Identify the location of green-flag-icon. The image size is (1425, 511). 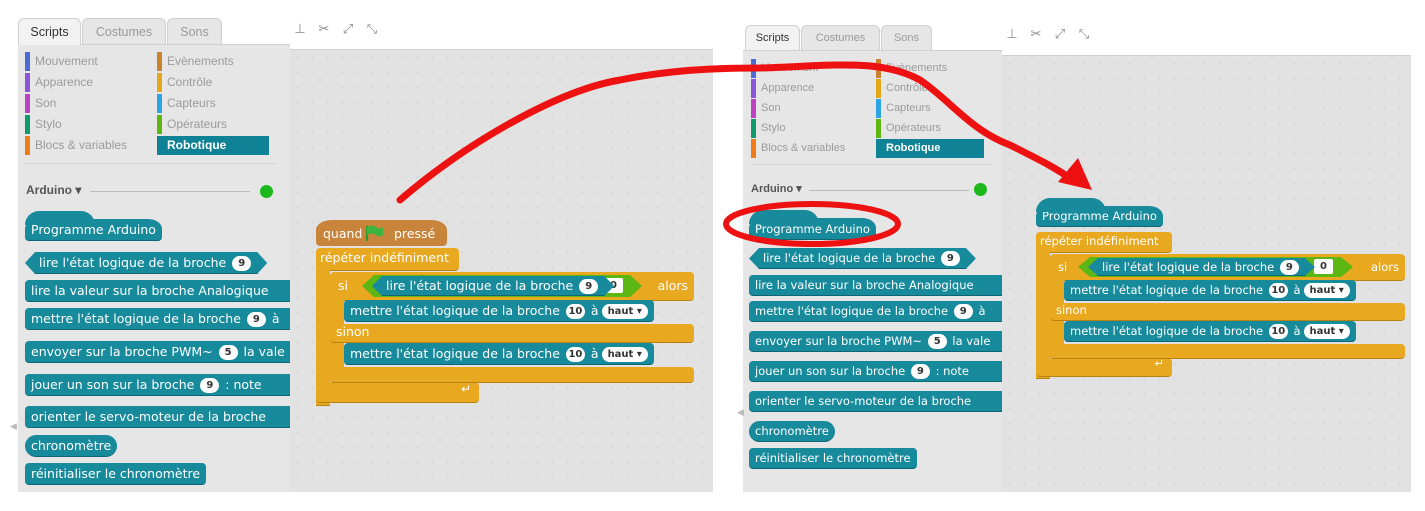
(374, 233).